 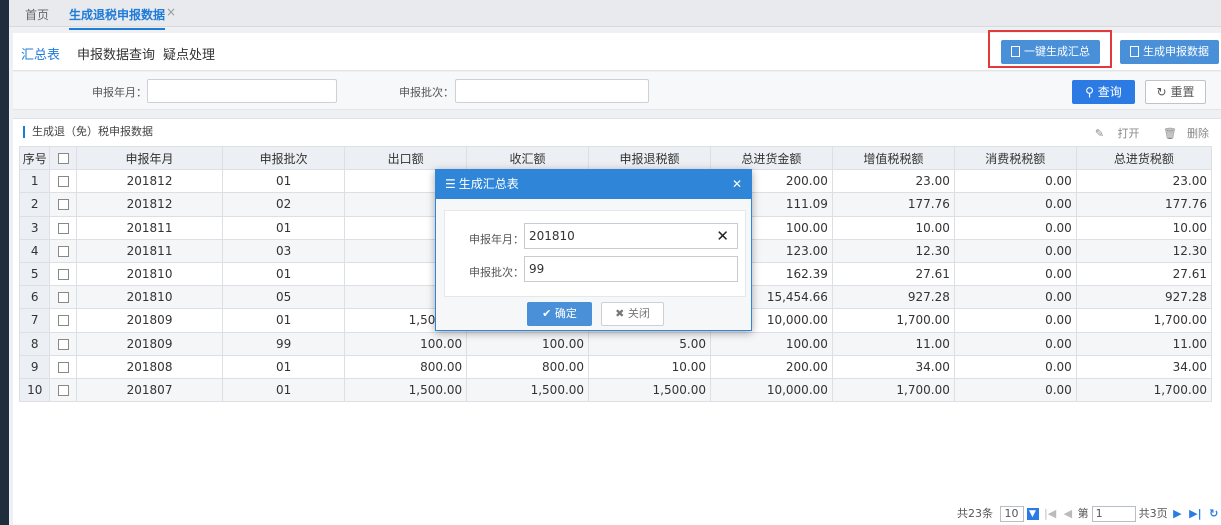 I want to click on year-month-input, so click(x=242, y=91).